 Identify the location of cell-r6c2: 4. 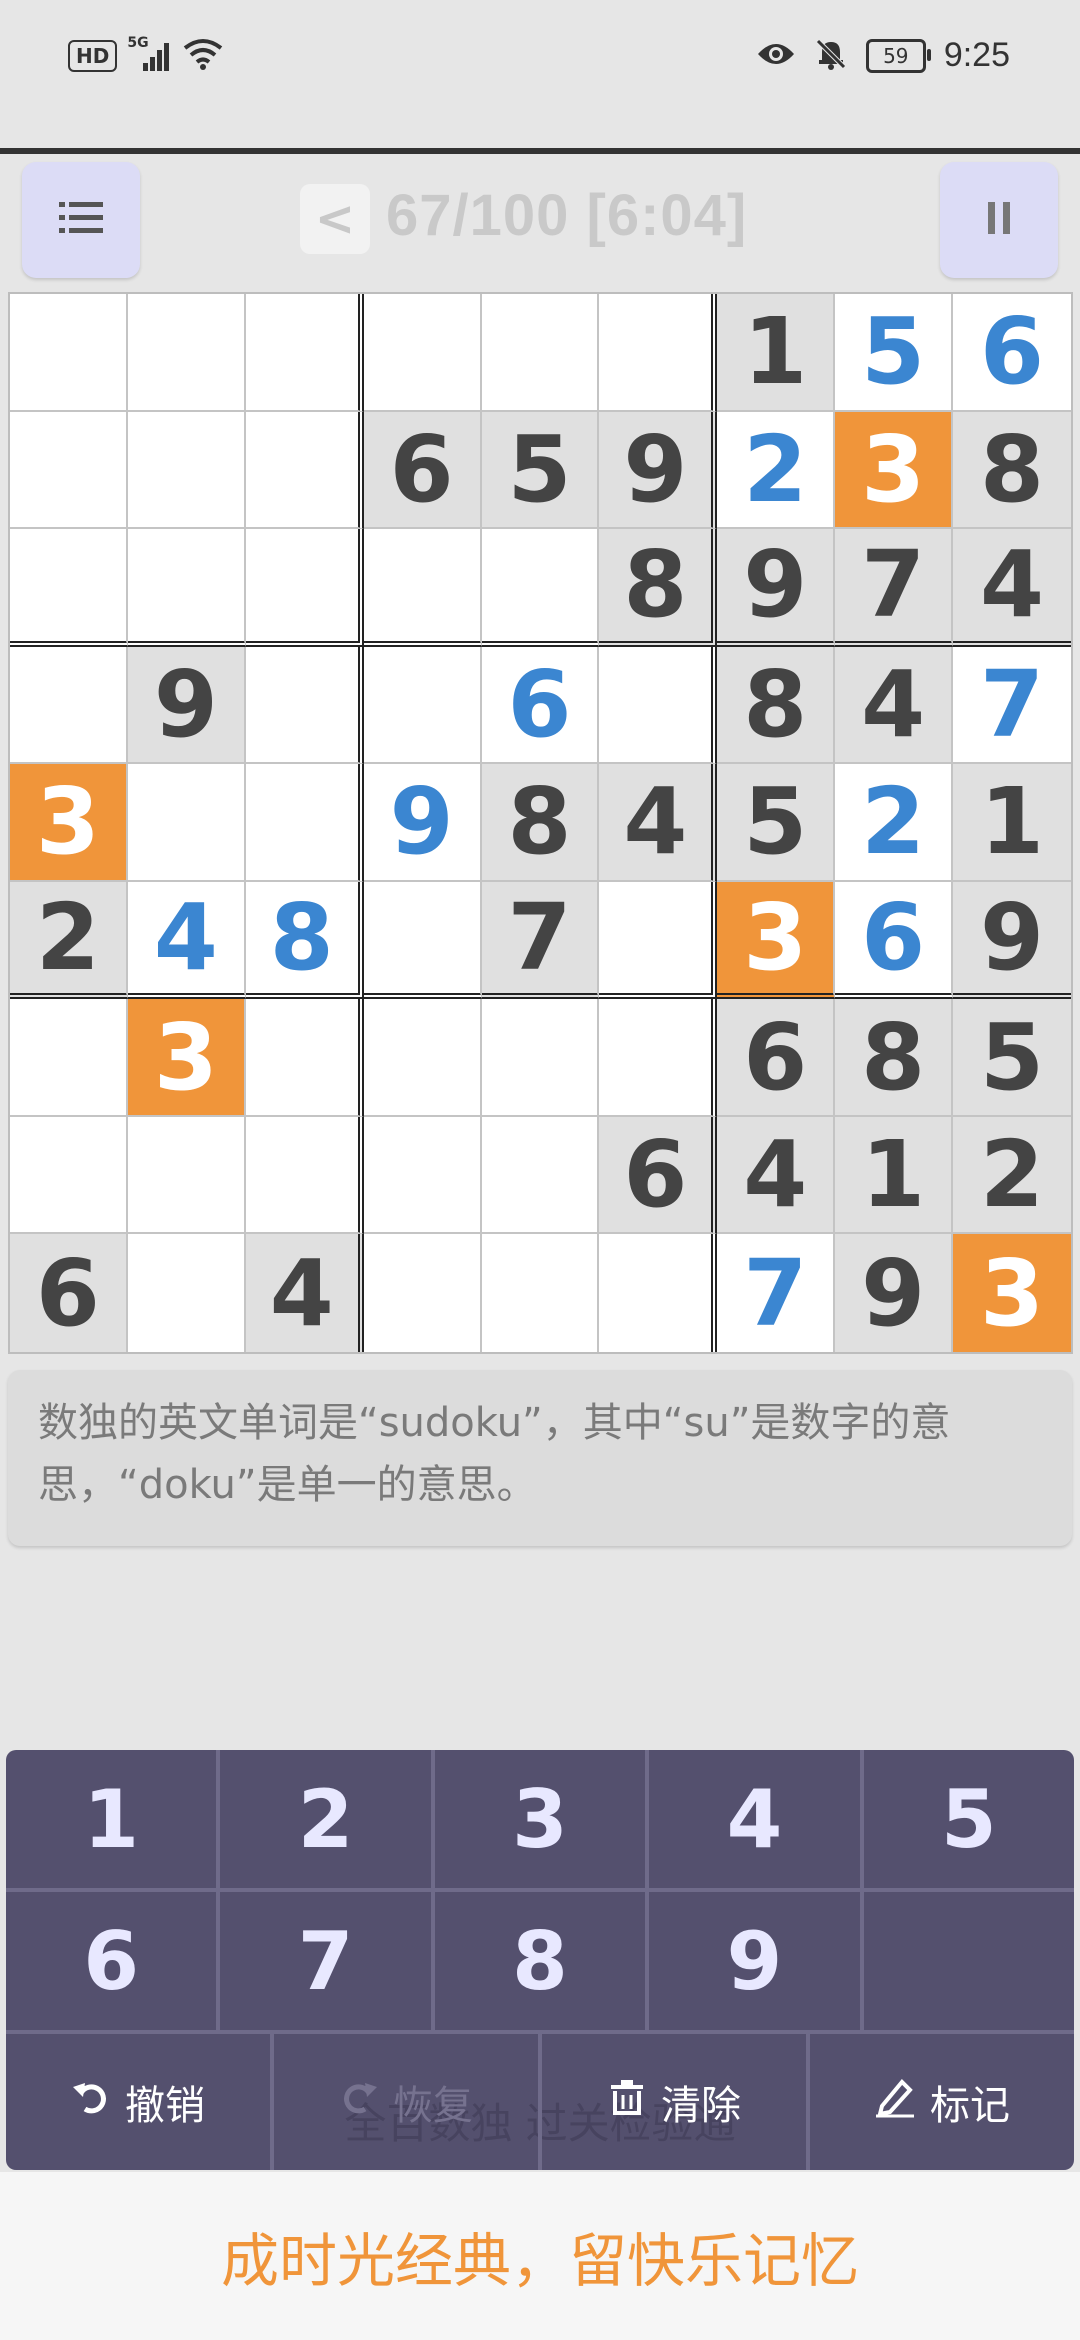
(186, 940).